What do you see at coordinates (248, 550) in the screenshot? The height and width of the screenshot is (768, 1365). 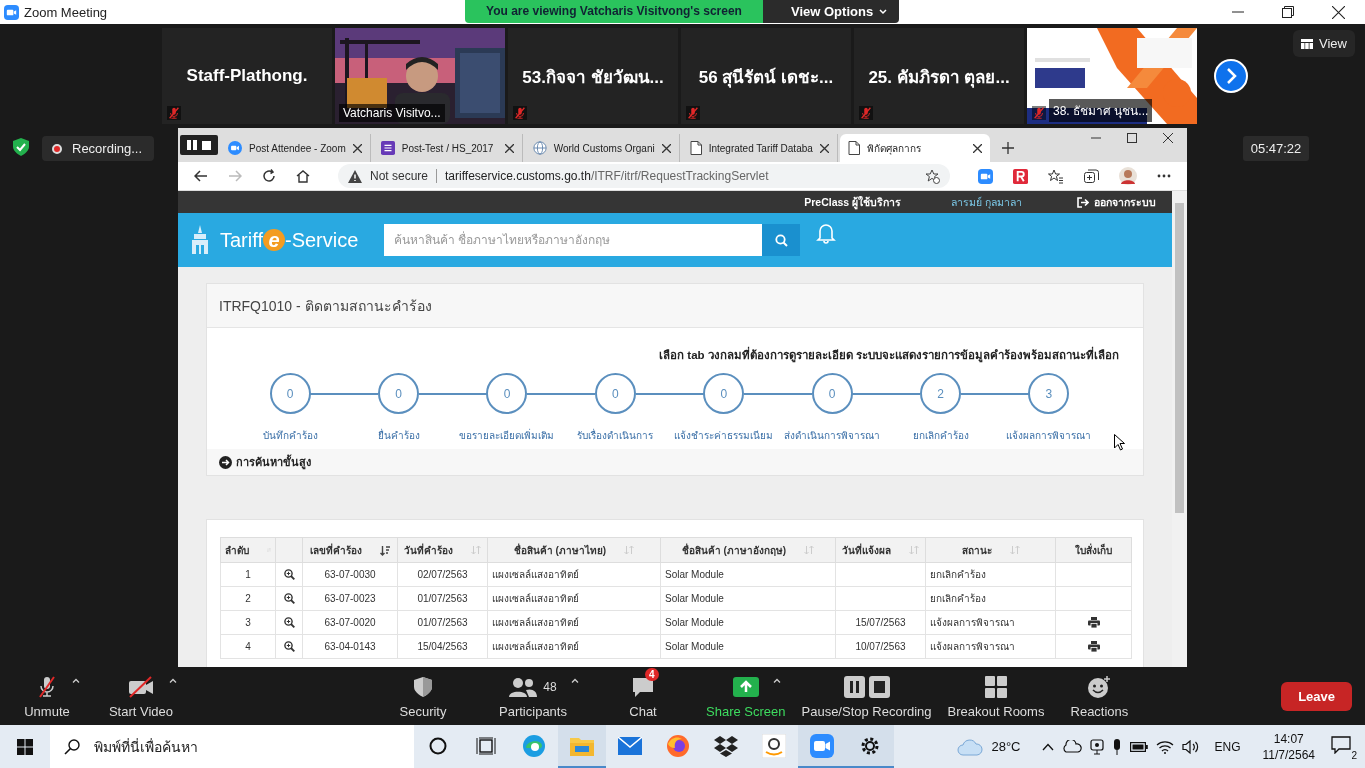 I see `column-header: ลำดับ` at bounding box center [248, 550].